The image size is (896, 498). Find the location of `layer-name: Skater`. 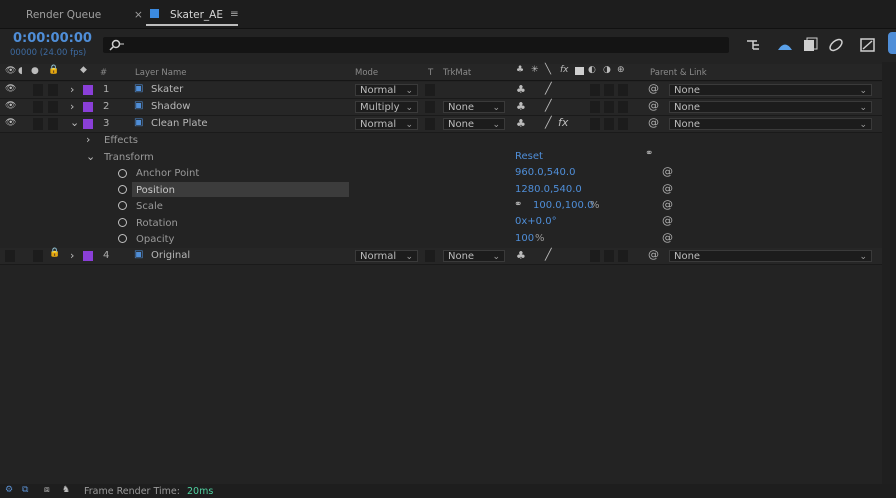

layer-name: Skater is located at coordinates (167, 89).